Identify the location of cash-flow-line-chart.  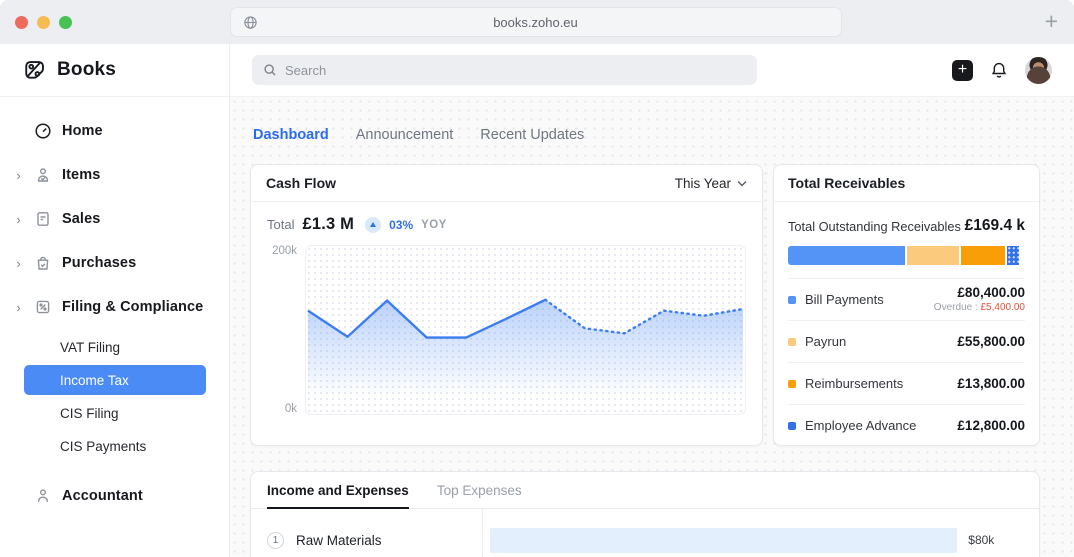
(526, 356).